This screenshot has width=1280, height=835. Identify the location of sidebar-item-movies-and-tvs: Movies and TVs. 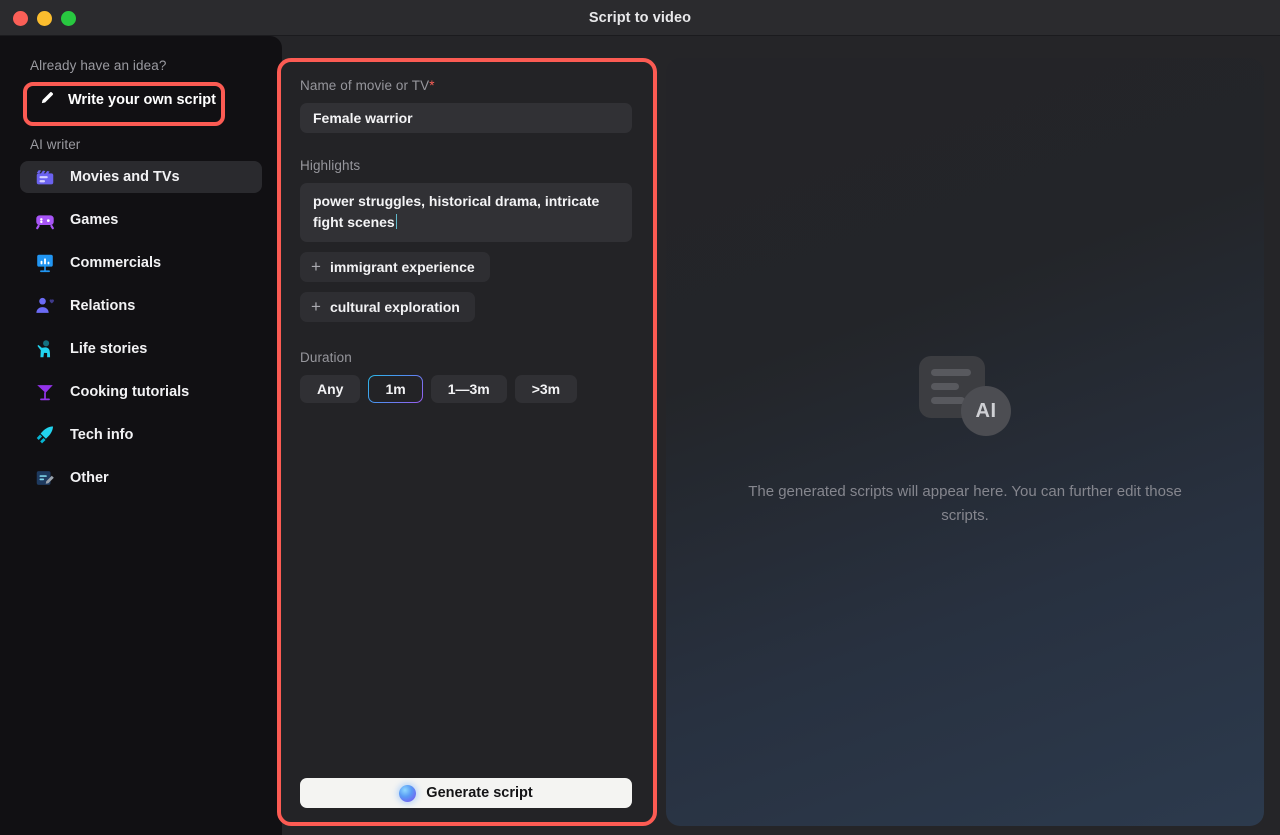
(141, 177).